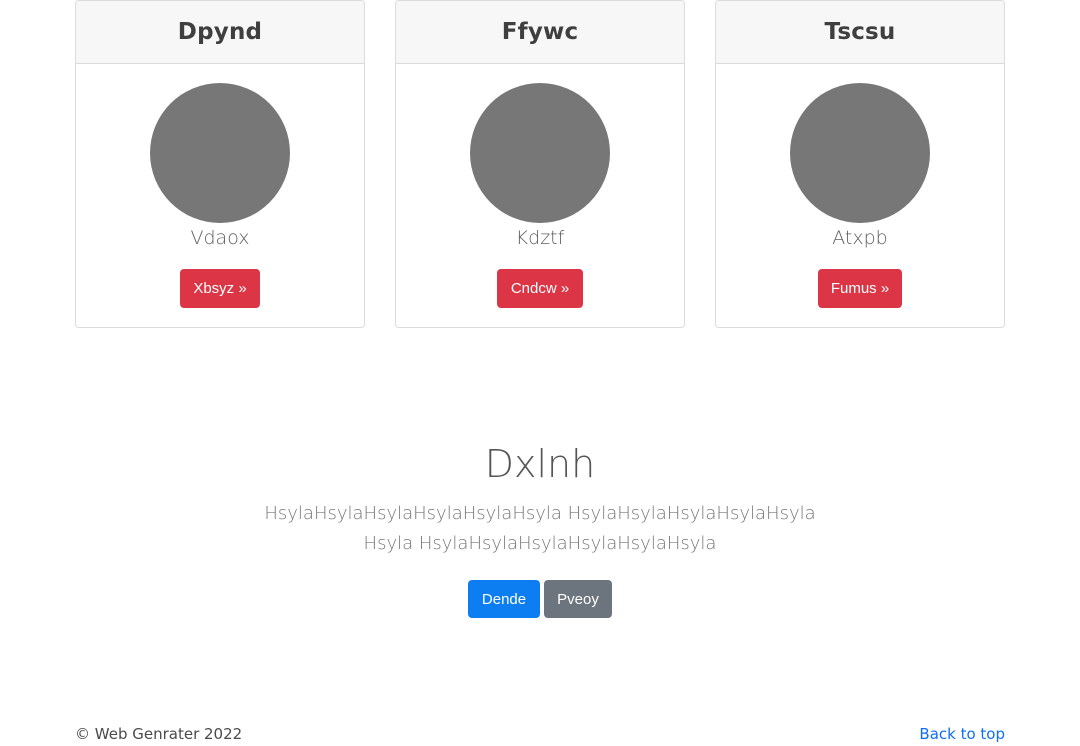 The height and width of the screenshot is (746, 1080). I want to click on card-header: Dpynd, so click(220, 32).